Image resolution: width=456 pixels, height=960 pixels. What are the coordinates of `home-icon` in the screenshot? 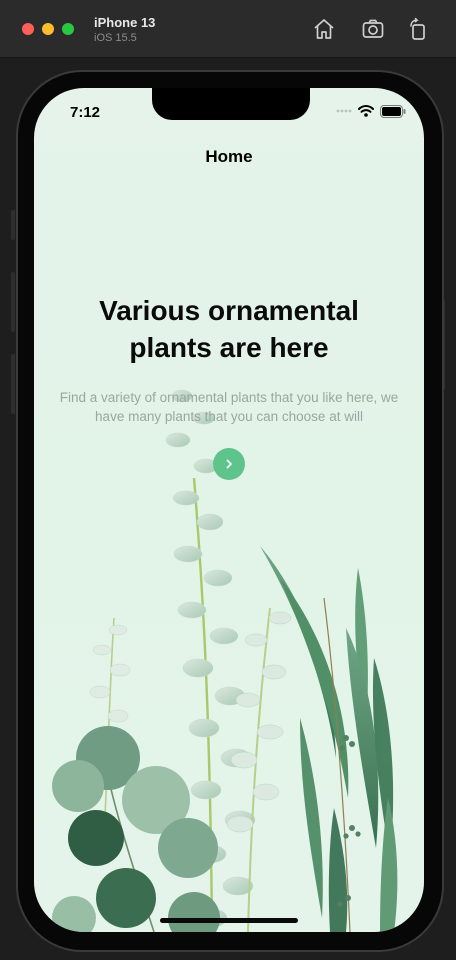 It's located at (324, 29).